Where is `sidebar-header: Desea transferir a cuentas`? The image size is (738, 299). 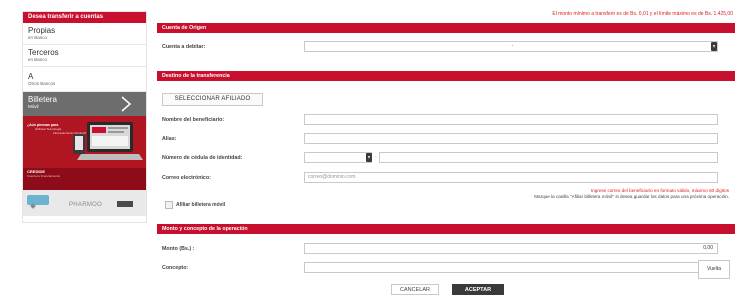
sidebar-header: Desea transferir a cuentas is located at coordinates (84, 17).